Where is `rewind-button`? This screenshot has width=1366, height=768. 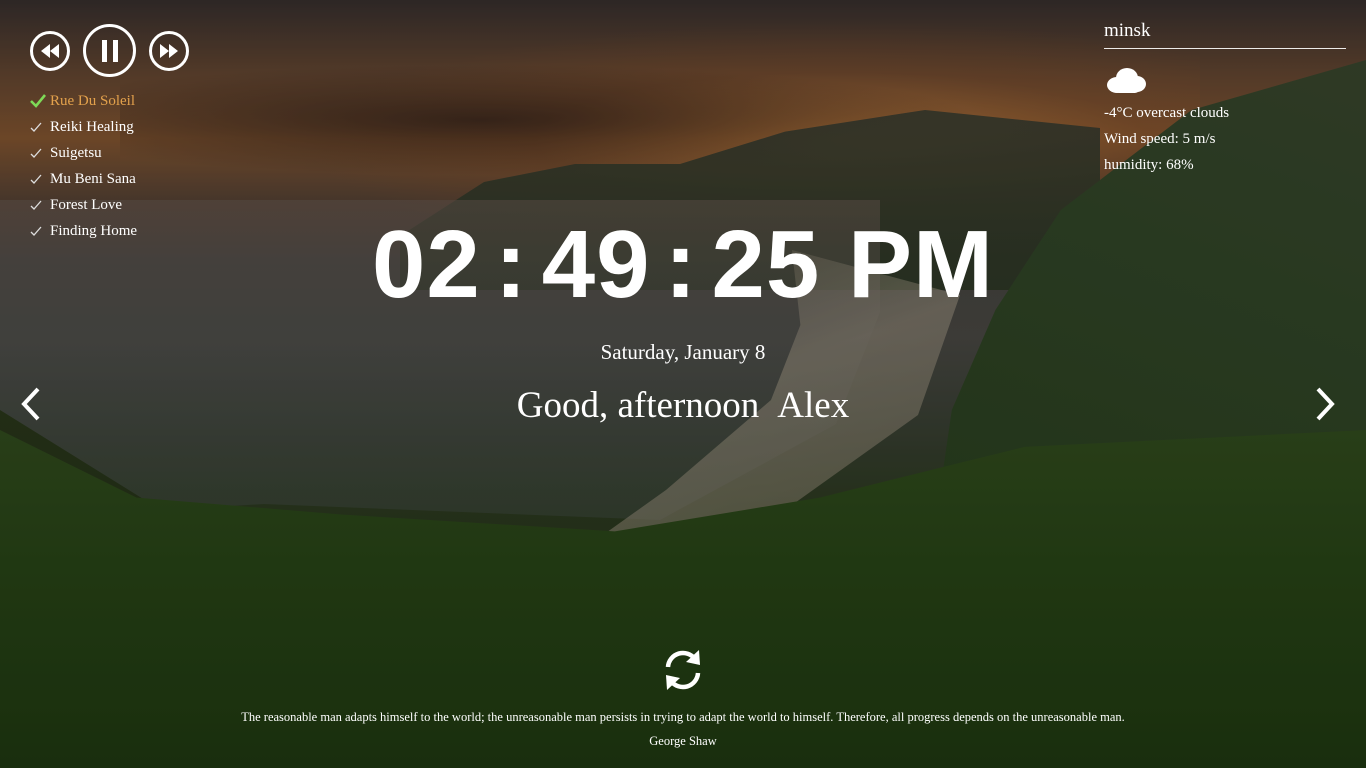
rewind-button is located at coordinates (50, 50).